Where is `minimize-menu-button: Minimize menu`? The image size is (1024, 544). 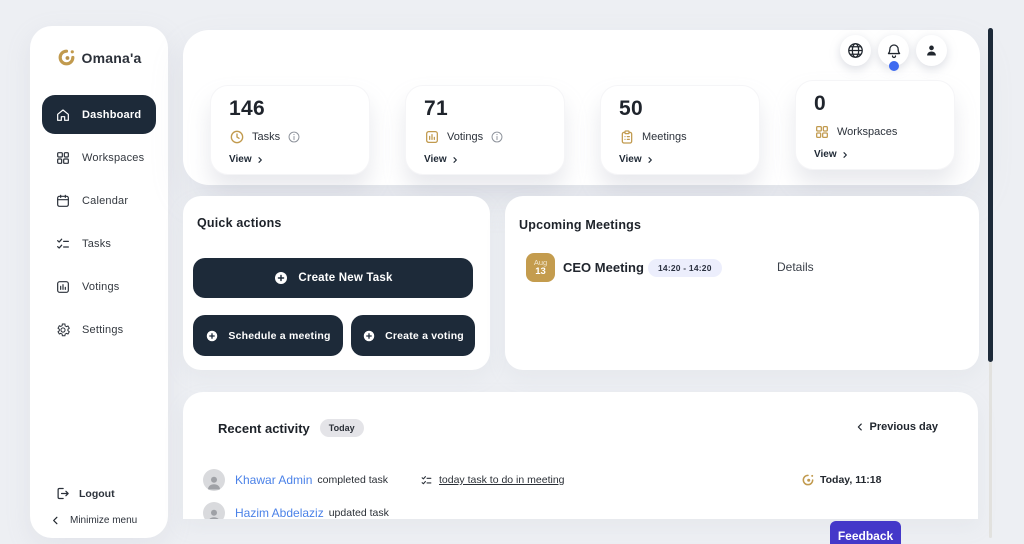 minimize-menu-button: Minimize menu is located at coordinates (93, 520).